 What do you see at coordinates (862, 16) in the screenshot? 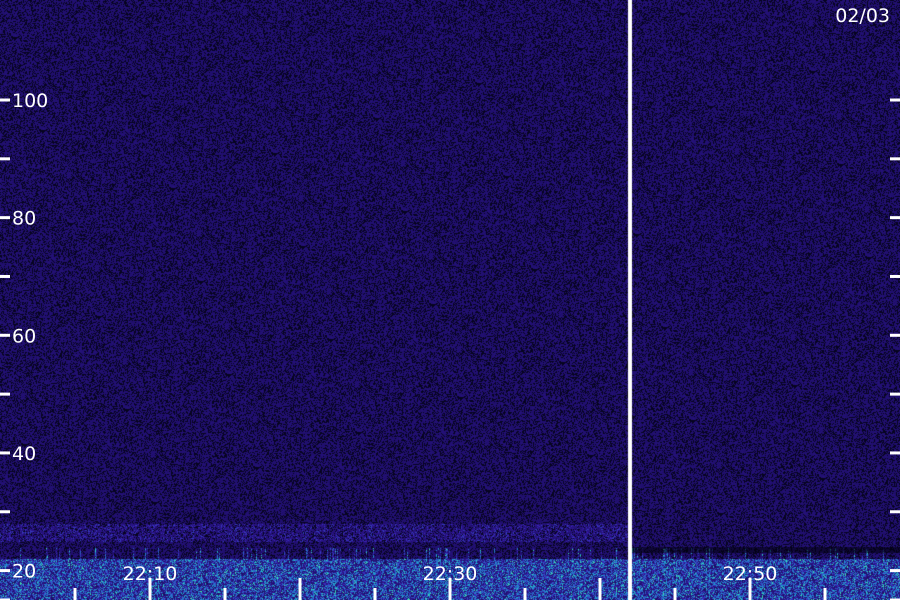
I see `date-label: 02/03` at bounding box center [862, 16].